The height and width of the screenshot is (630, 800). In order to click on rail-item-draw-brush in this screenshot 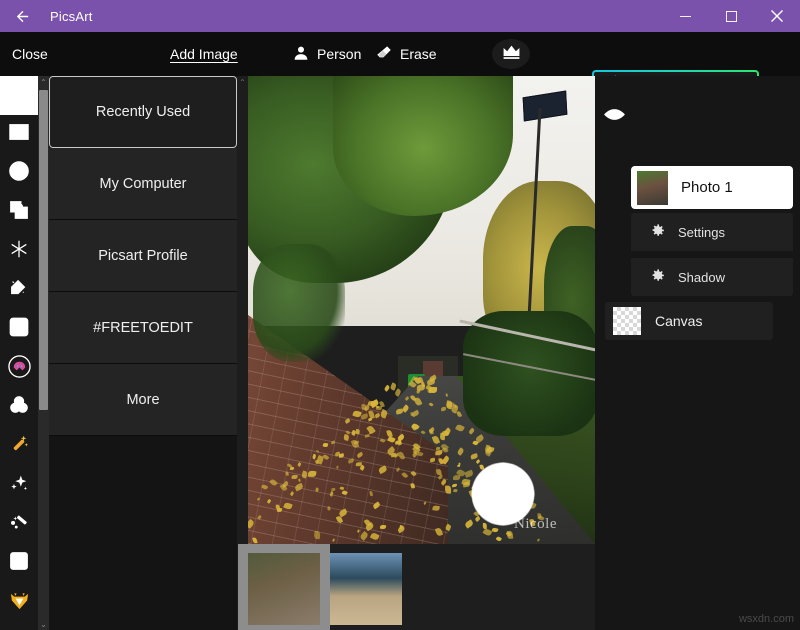, I will do `click(19, 290)`.